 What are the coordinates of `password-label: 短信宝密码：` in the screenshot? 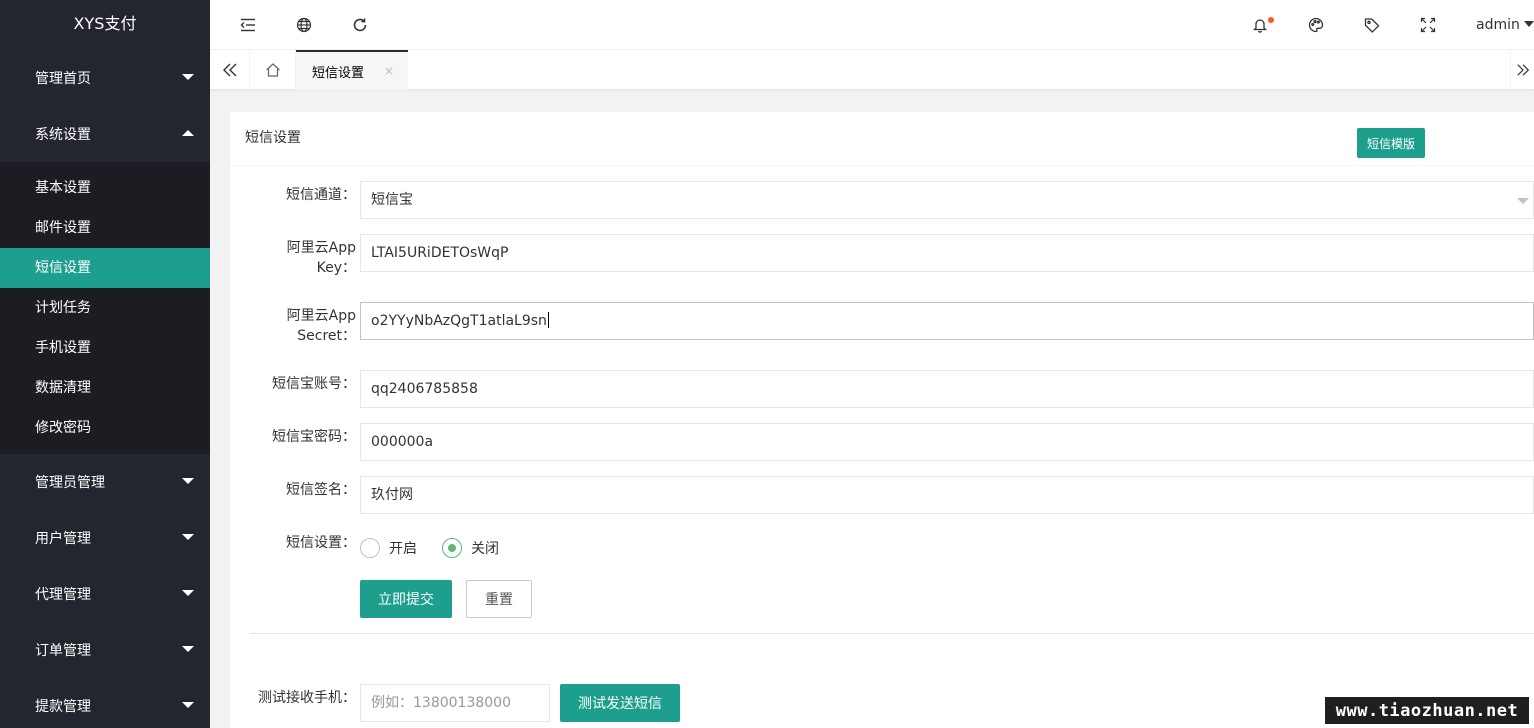 It's located at (314, 437).